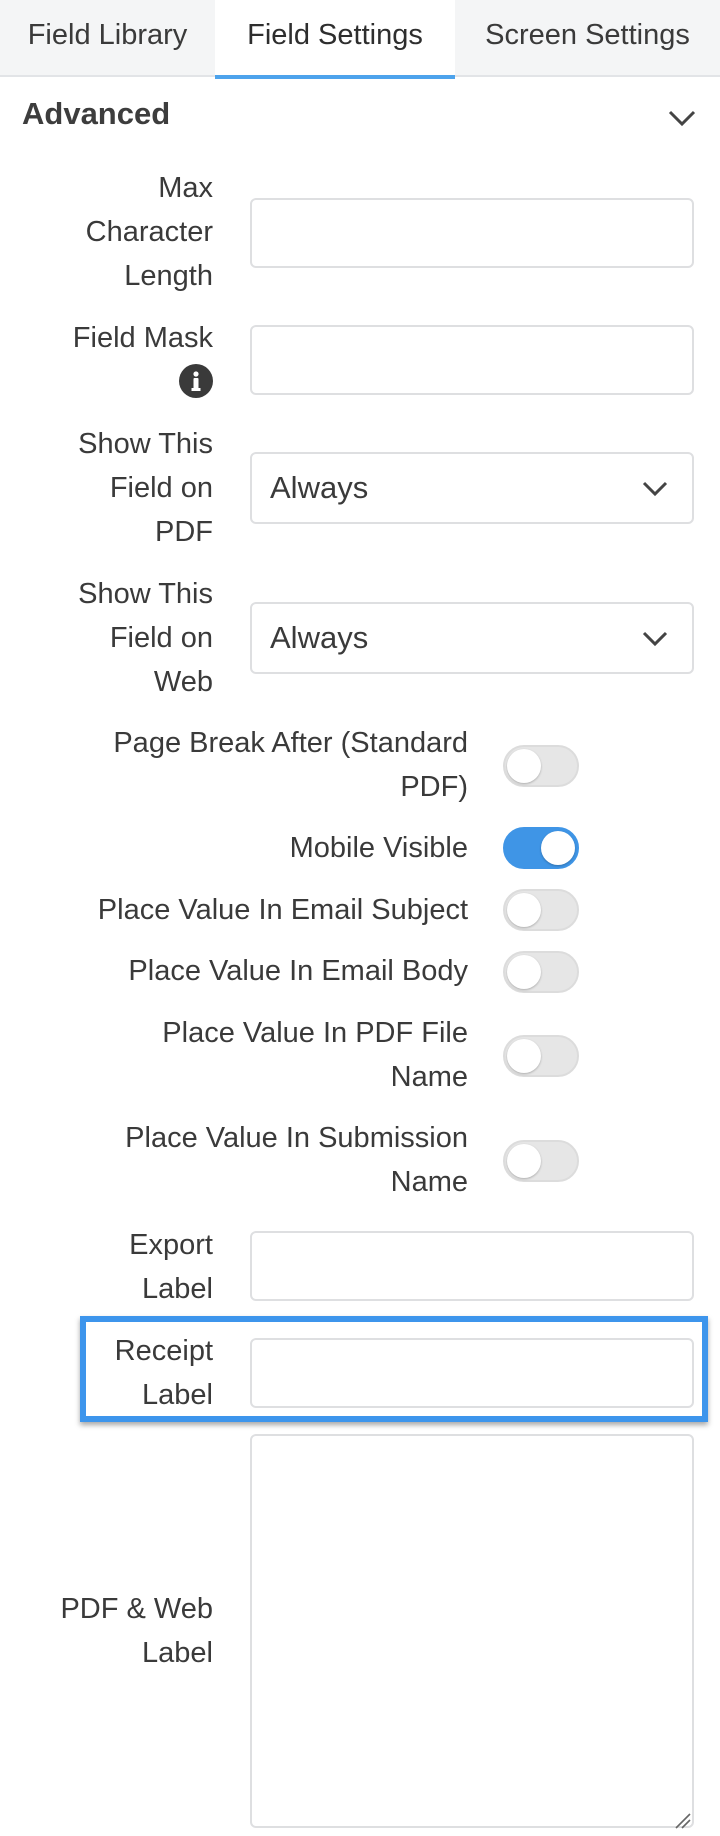 The image size is (720, 1836). What do you see at coordinates (335, 39) in the screenshot?
I see `tab-field-settings: Field Settings` at bounding box center [335, 39].